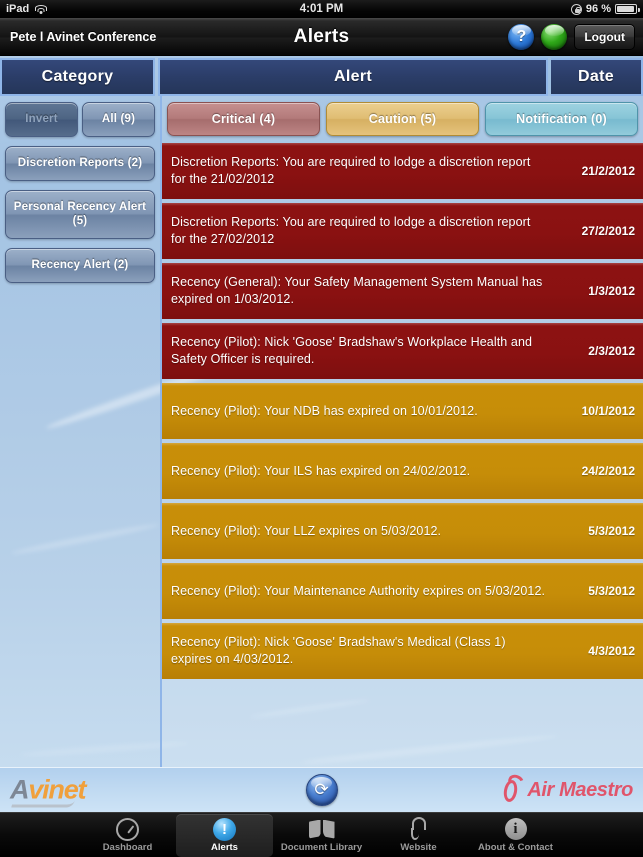 The width and height of the screenshot is (643, 857). What do you see at coordinates (80, 120) in the screenshot?
I see `category-toggle-row: Invert All (9)` at bounding box center [80, 120].